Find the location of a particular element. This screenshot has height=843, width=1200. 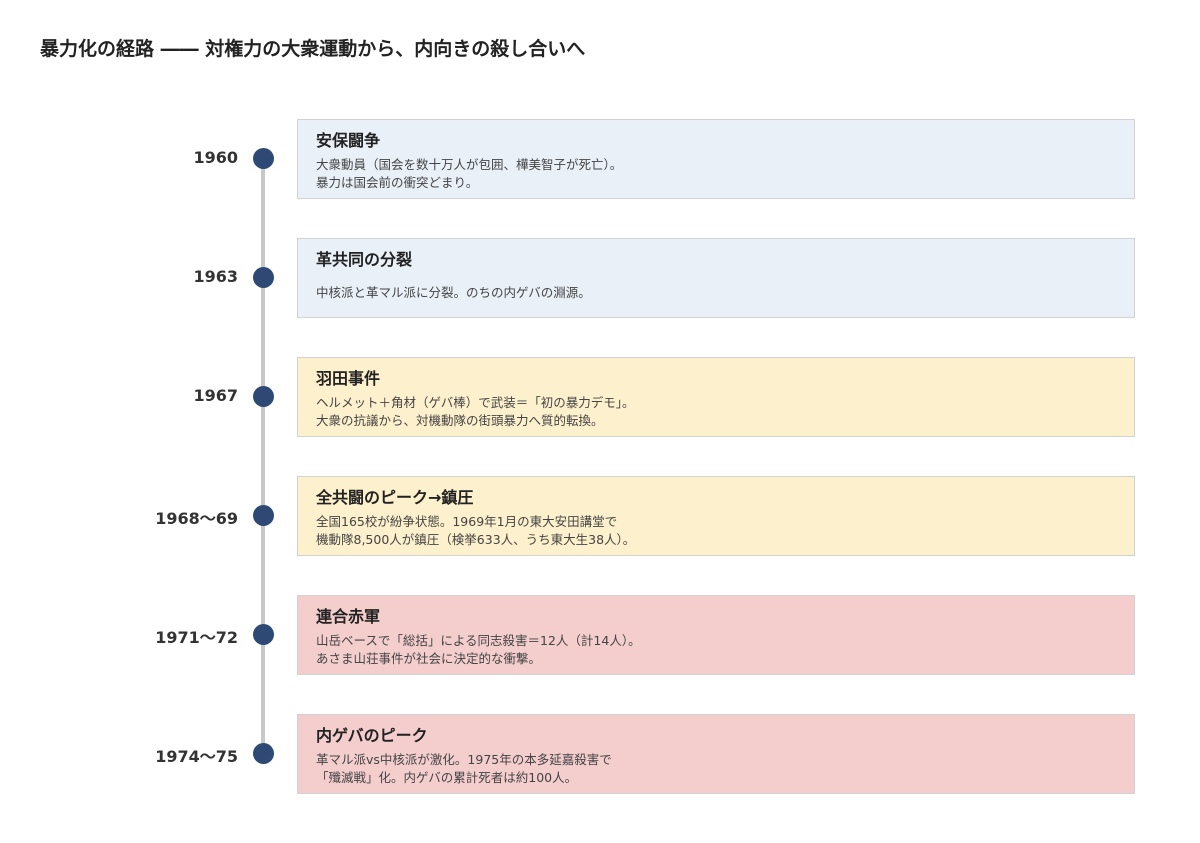

event-year: 1968〜69 is located at coordinates (196, 518).